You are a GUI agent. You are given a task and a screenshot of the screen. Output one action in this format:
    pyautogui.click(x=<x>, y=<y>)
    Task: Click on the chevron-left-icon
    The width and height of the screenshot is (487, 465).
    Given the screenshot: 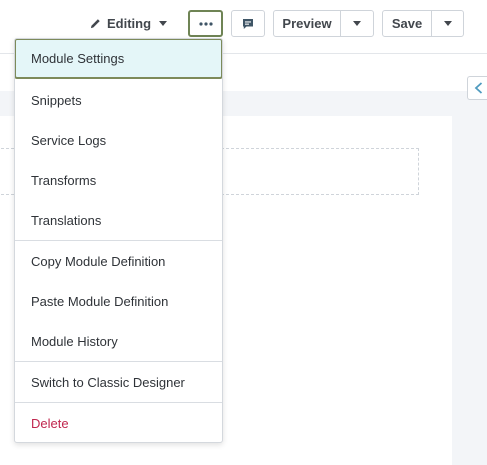 What is the action you would take?
    pyautogui.click(x=478, y=88)
    